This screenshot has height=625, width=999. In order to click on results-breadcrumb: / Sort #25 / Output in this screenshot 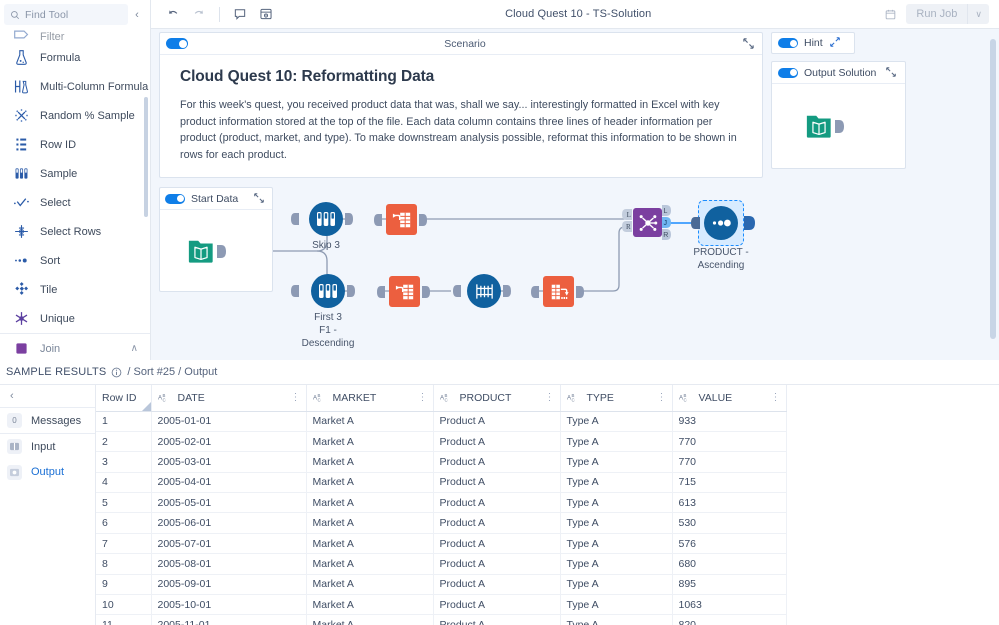, I will do `click(172, 372)`.